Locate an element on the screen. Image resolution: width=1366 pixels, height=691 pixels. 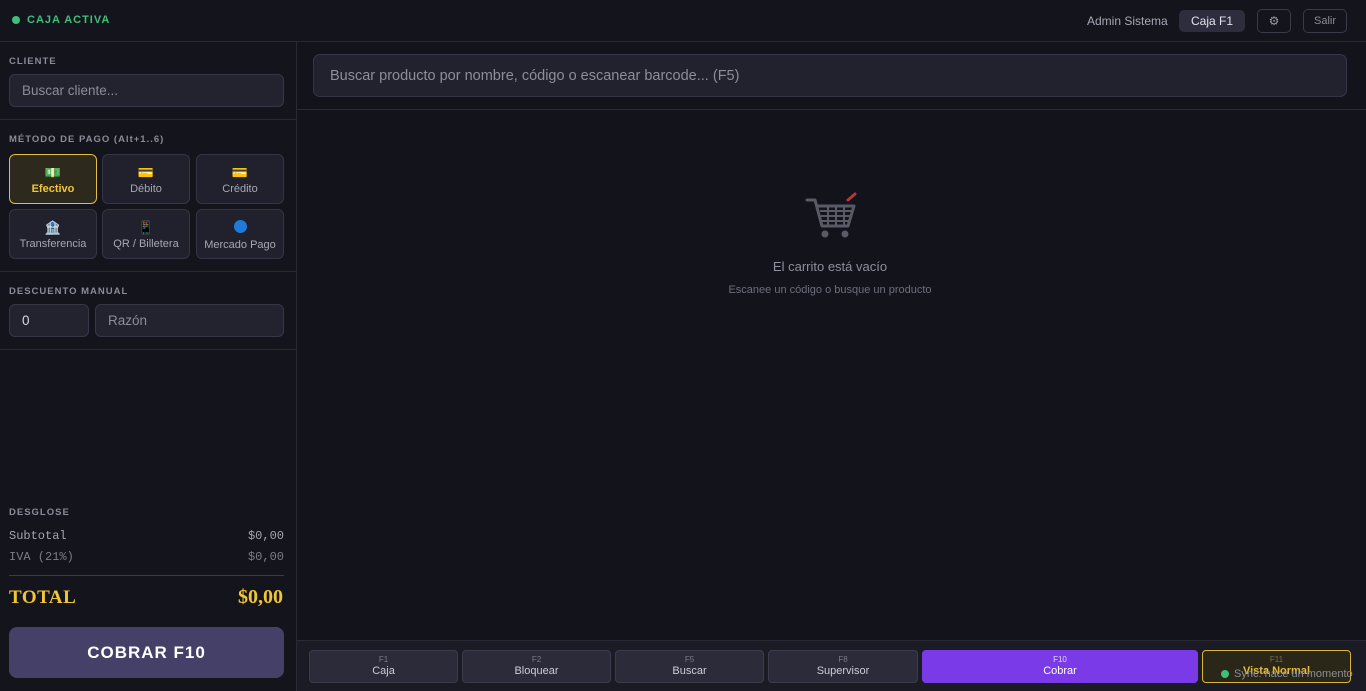
user-name: Admin Sistema is located at coordinates (1127, 21).